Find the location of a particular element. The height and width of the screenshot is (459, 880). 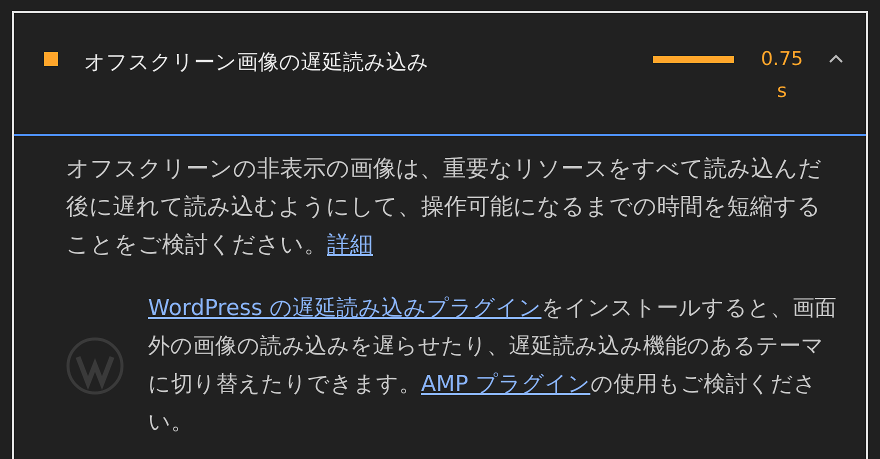

audit-value: 0.75 s is located at coordinates (782, 75).